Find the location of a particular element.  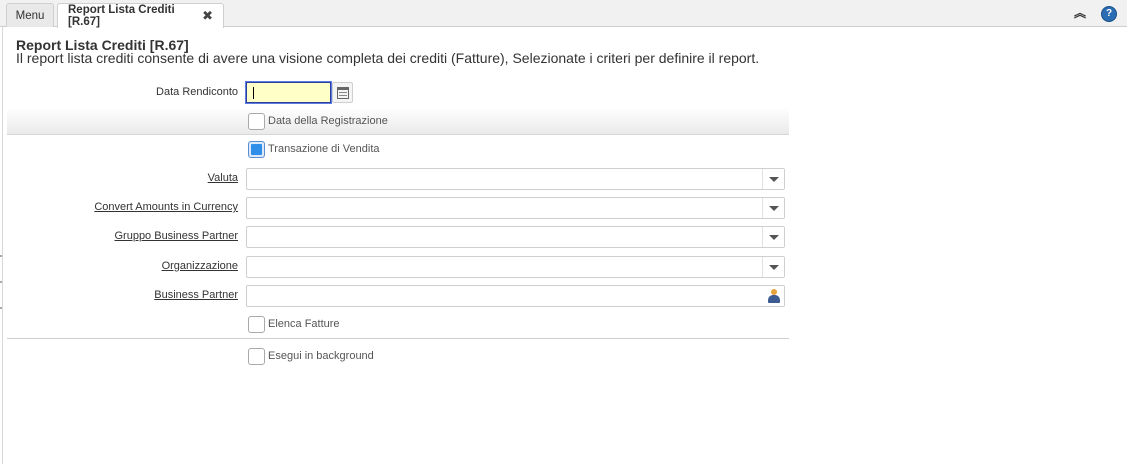

esegui-background-checkbox is located at coordinates (256, 356).